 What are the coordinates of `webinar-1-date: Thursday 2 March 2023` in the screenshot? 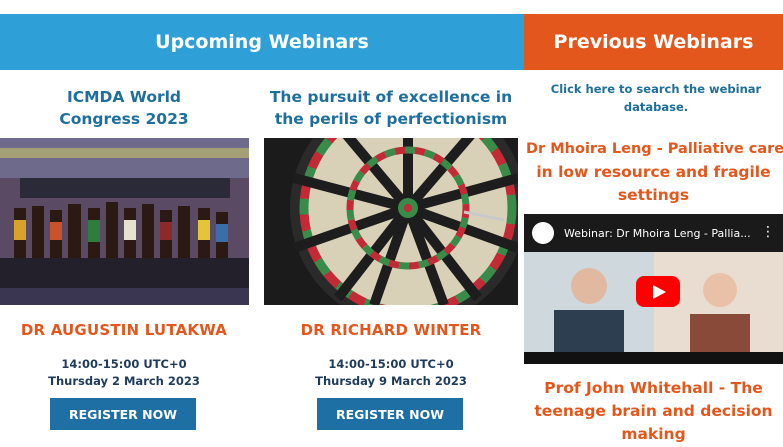 It's located at (124, 381).